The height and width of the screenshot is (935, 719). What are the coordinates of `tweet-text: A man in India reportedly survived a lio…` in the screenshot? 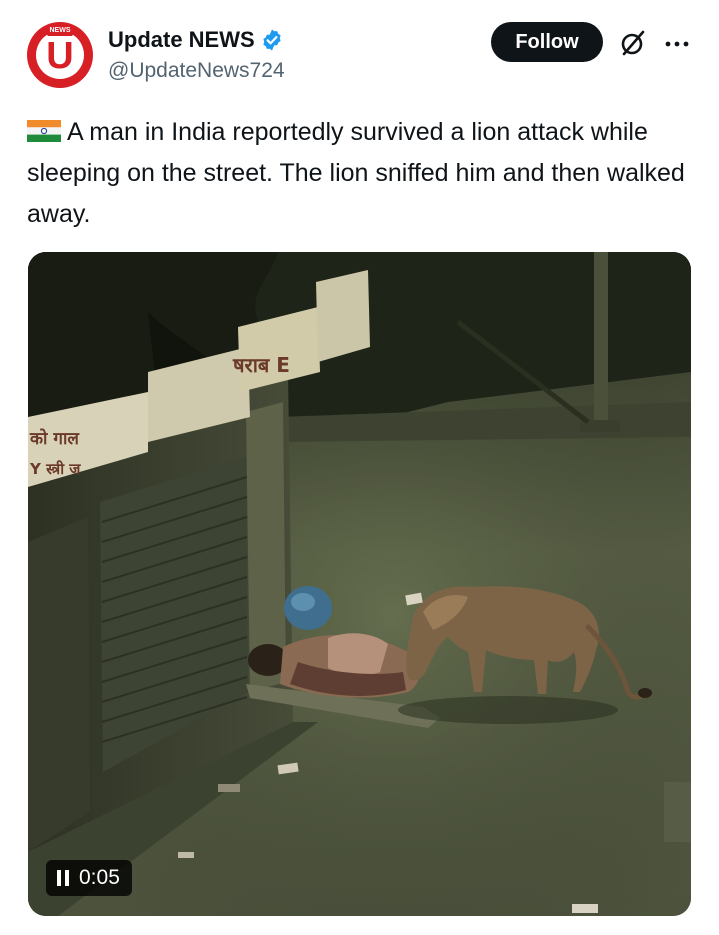 It's located at (362, 173).